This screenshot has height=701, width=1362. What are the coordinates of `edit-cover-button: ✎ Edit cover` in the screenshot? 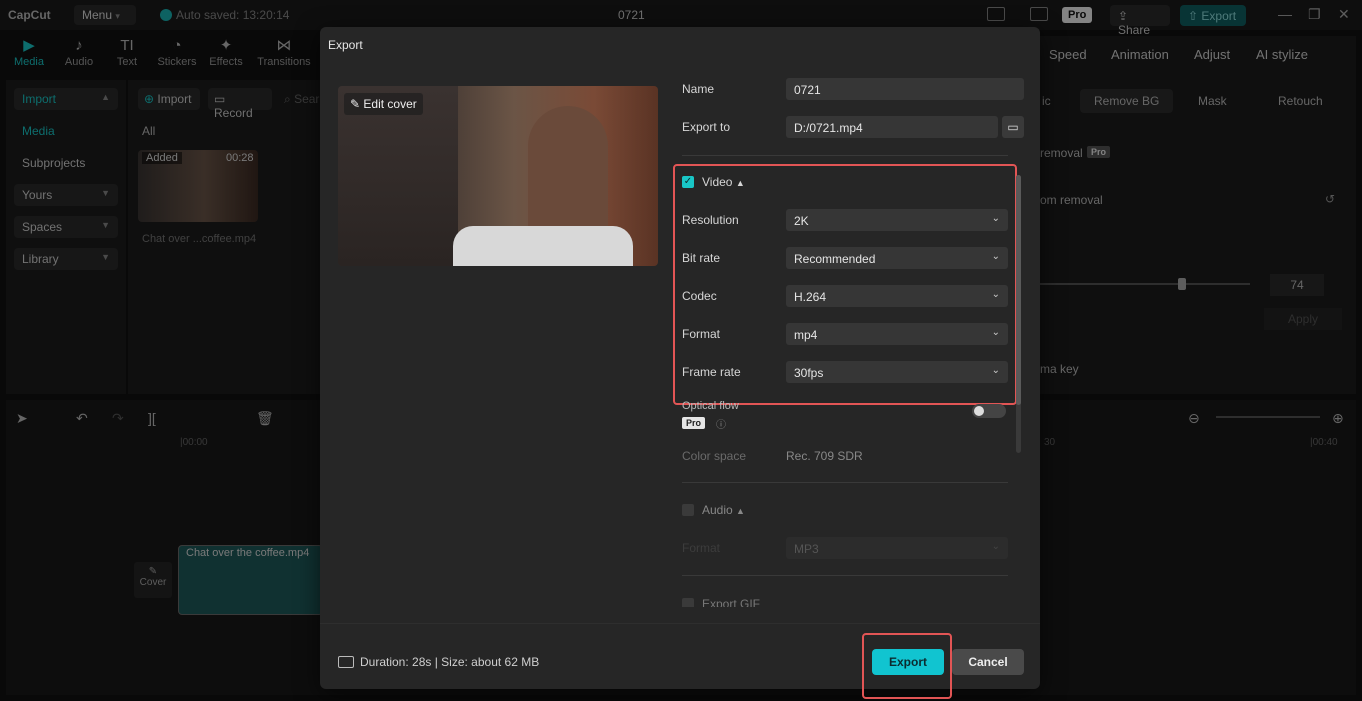 It's located at (383, 104).